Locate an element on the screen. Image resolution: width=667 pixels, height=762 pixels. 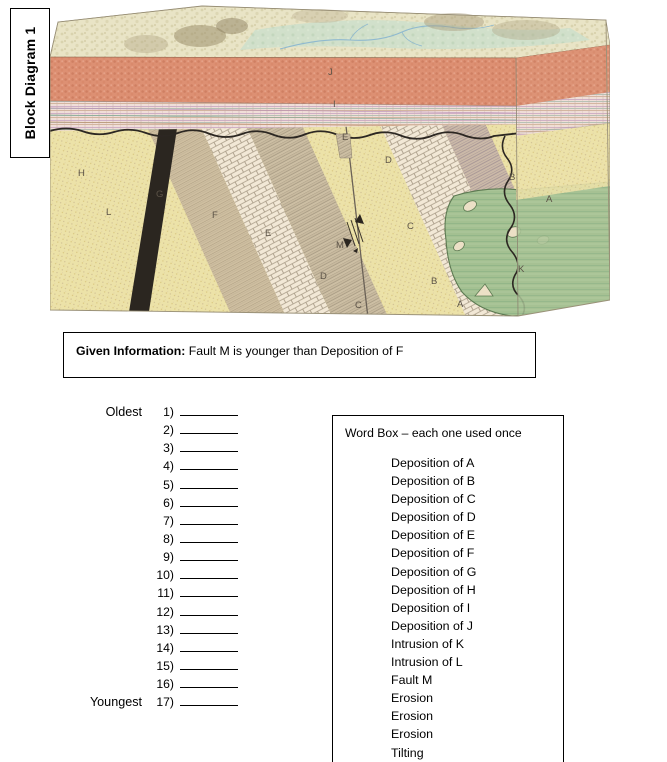
word-box-item: Deposition of B is located at coordinates (433, 481).